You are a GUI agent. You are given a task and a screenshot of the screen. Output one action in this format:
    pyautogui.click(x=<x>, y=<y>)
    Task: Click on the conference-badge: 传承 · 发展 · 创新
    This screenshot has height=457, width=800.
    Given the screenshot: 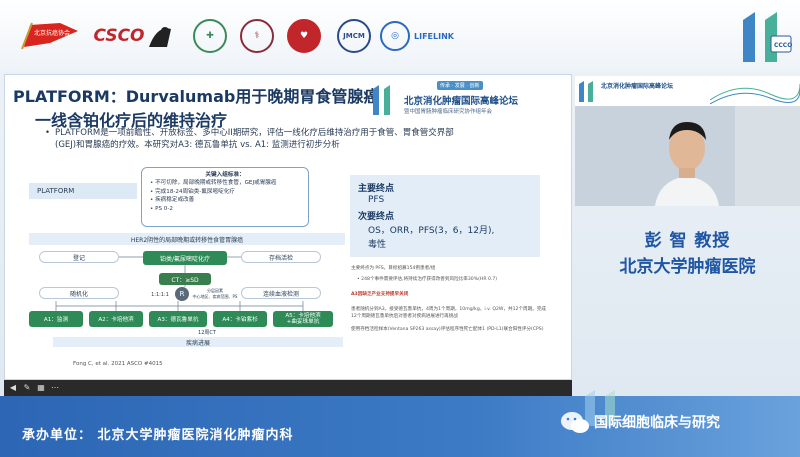 What is the action you would take?
    pyautogui.click(x=460, y=85)
    